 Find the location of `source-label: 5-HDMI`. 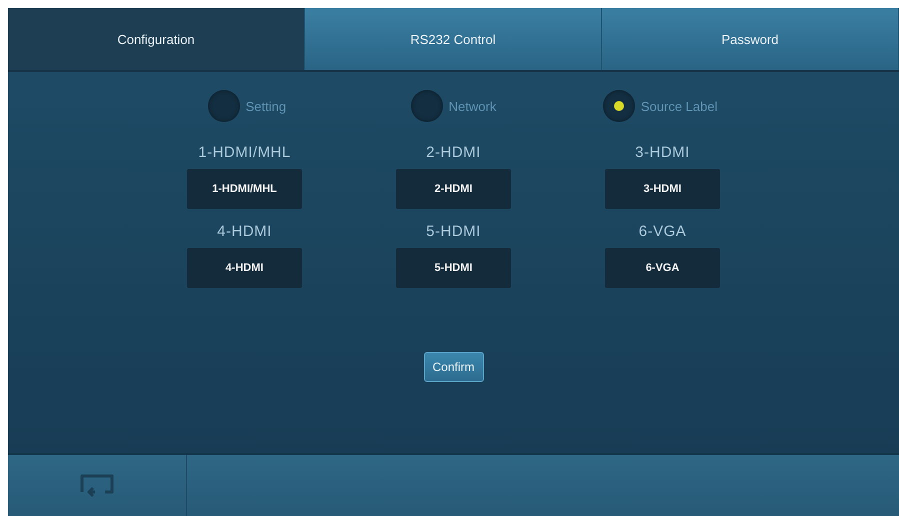

source-label: 5-HDMI is located at coordinates (453, 231).